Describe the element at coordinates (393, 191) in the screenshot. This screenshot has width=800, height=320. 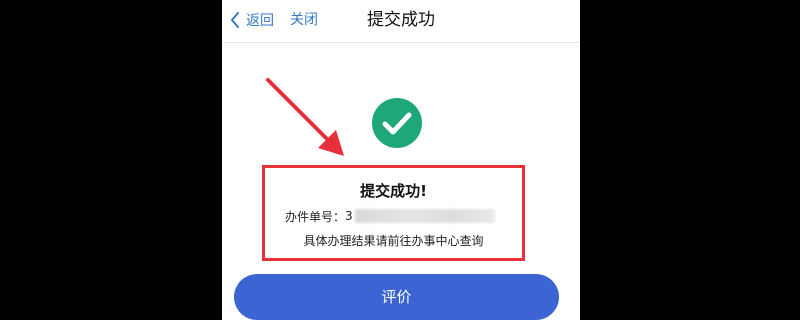
I see `success-heading: 提交成功!` at that location.